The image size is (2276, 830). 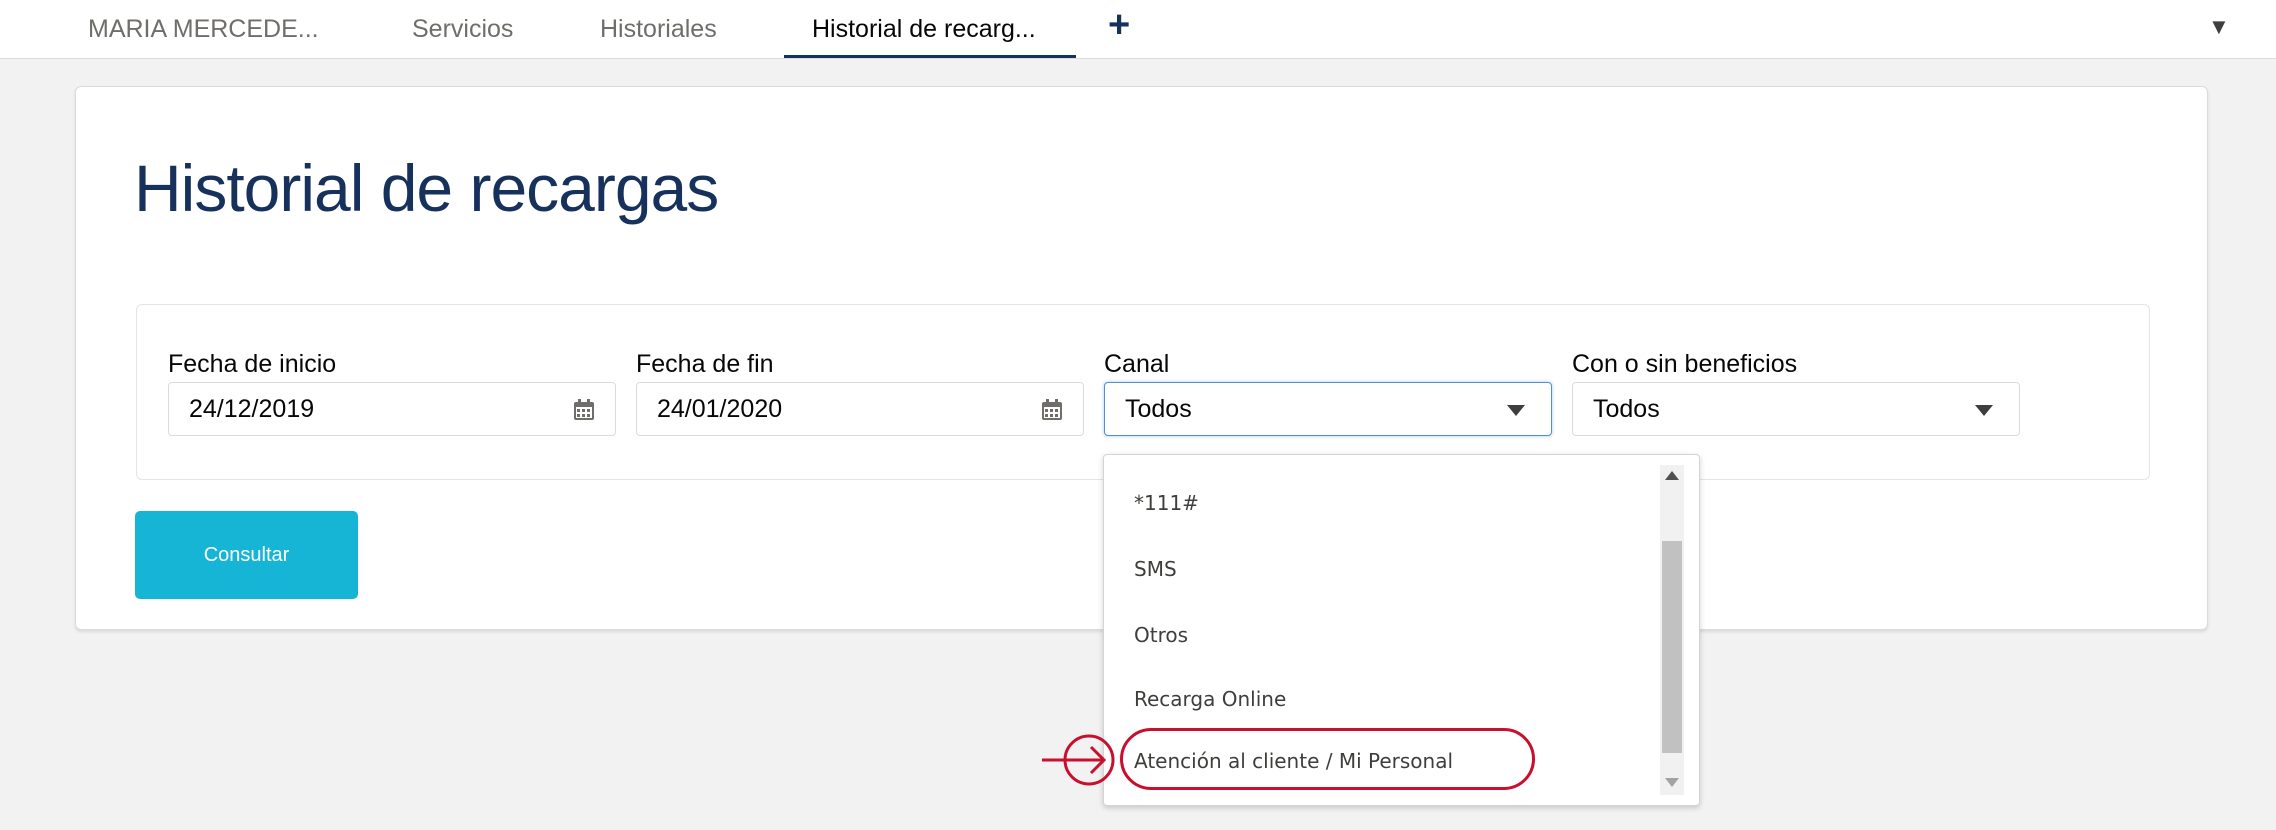 What do you see at coordinates (860, 409) in the screenshot?
I see `end-date-input: 24/01/2020` at bounding box center [860, 409].